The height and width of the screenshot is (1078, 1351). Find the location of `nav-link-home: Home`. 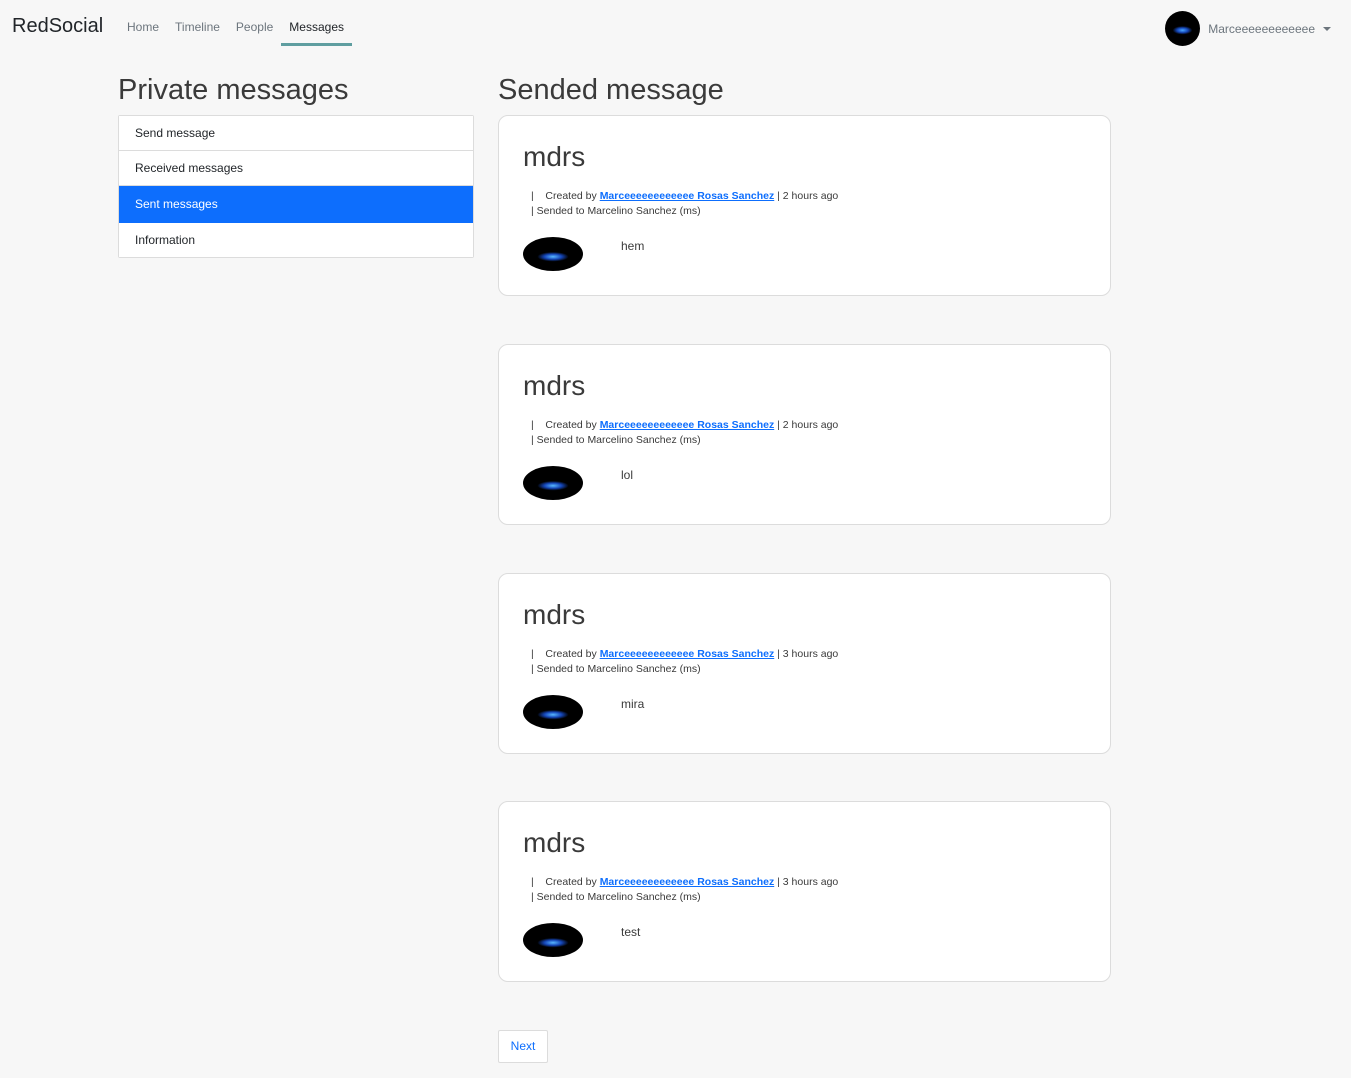

nav-link-home: Home is located at coordinates (143, 23).